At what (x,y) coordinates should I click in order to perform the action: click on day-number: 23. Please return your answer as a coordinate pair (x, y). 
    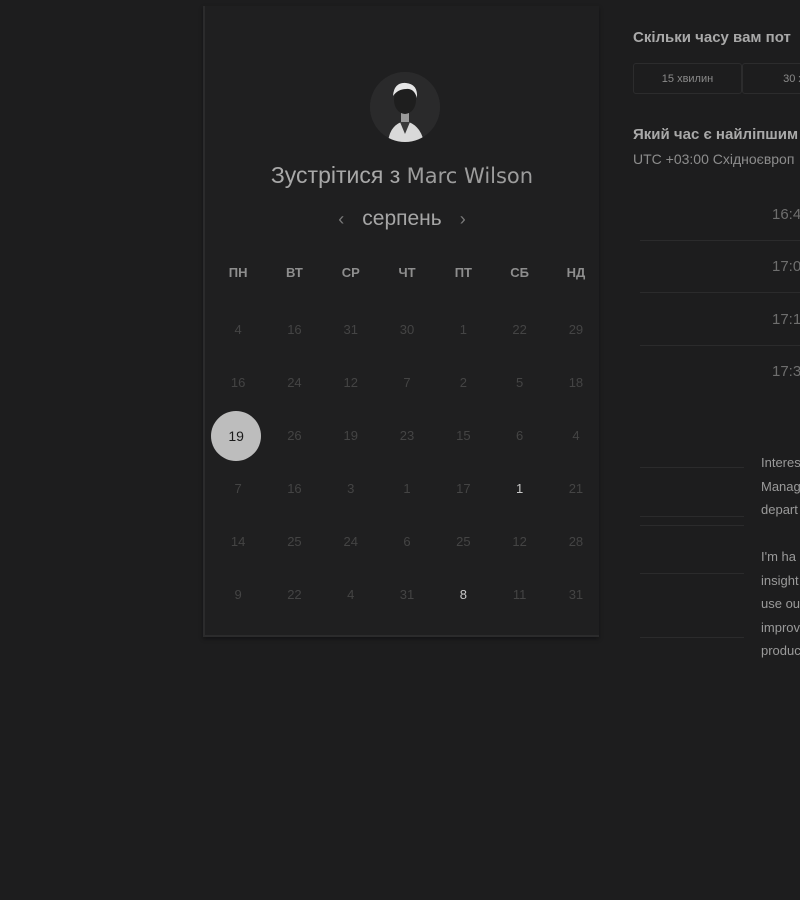
    Looking at the image, I should click on (407, 435).